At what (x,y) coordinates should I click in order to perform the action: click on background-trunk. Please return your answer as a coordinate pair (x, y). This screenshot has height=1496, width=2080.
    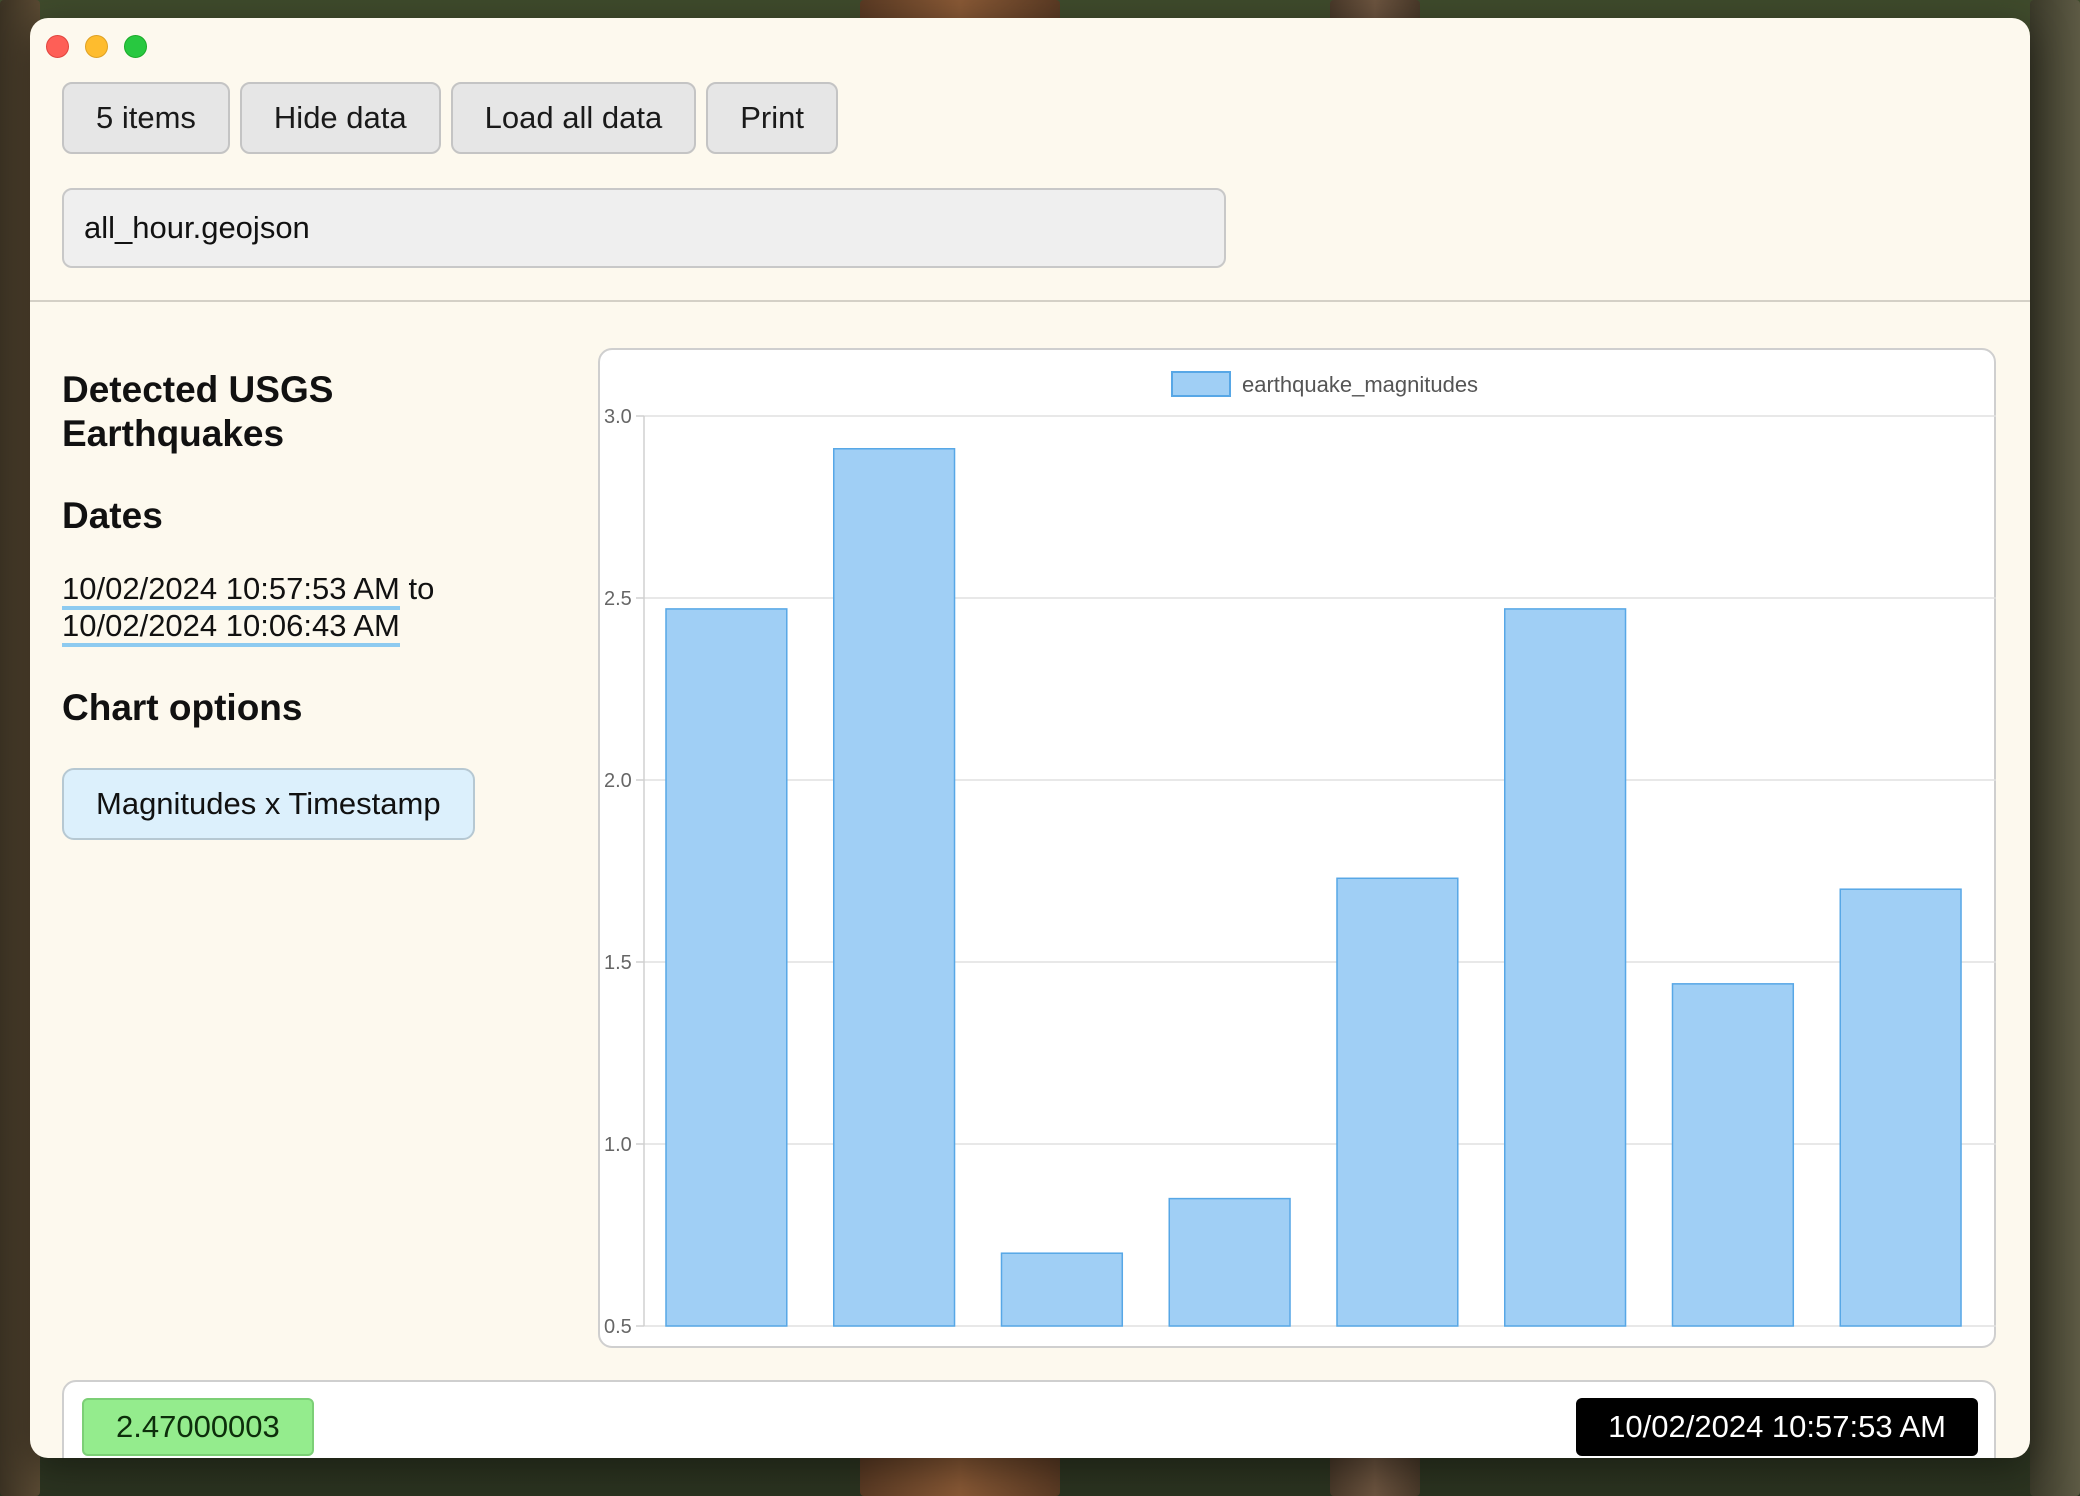
    Looking at the image, I should click on (2055, 748).